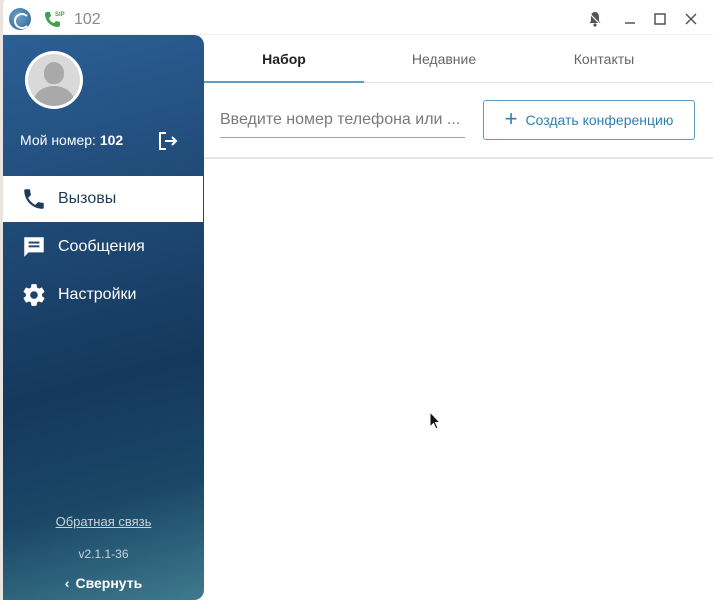 This screenshot has width=713, height=600. What do you see at coordinates (20, 19) in the screenshot?
I see `app-logo-icon` at bounding box center [20, 19].